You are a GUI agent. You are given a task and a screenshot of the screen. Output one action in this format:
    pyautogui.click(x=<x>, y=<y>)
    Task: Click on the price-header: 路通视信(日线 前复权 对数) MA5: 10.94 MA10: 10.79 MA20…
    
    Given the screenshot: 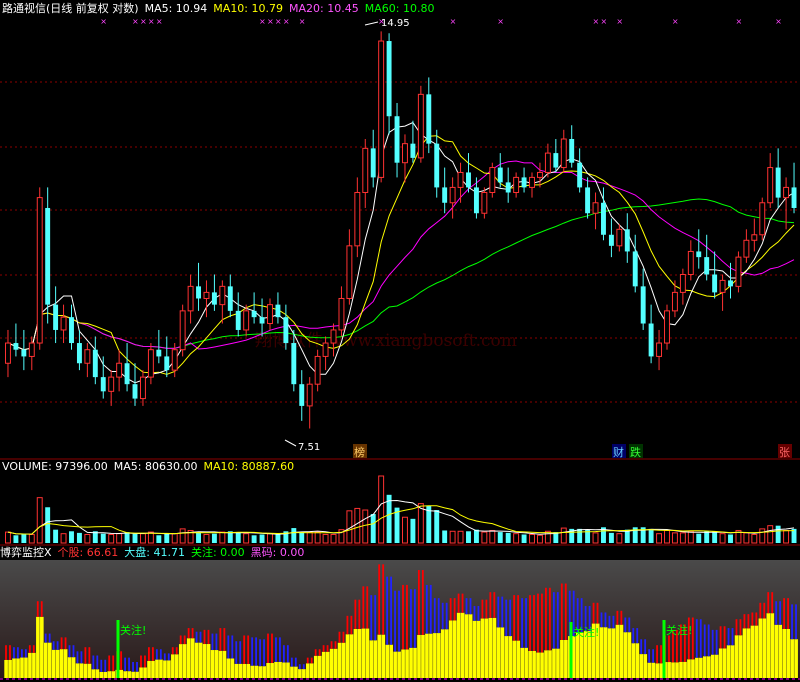 What is the action you would take?
    pyautogui.click(x=221, y=9)
    